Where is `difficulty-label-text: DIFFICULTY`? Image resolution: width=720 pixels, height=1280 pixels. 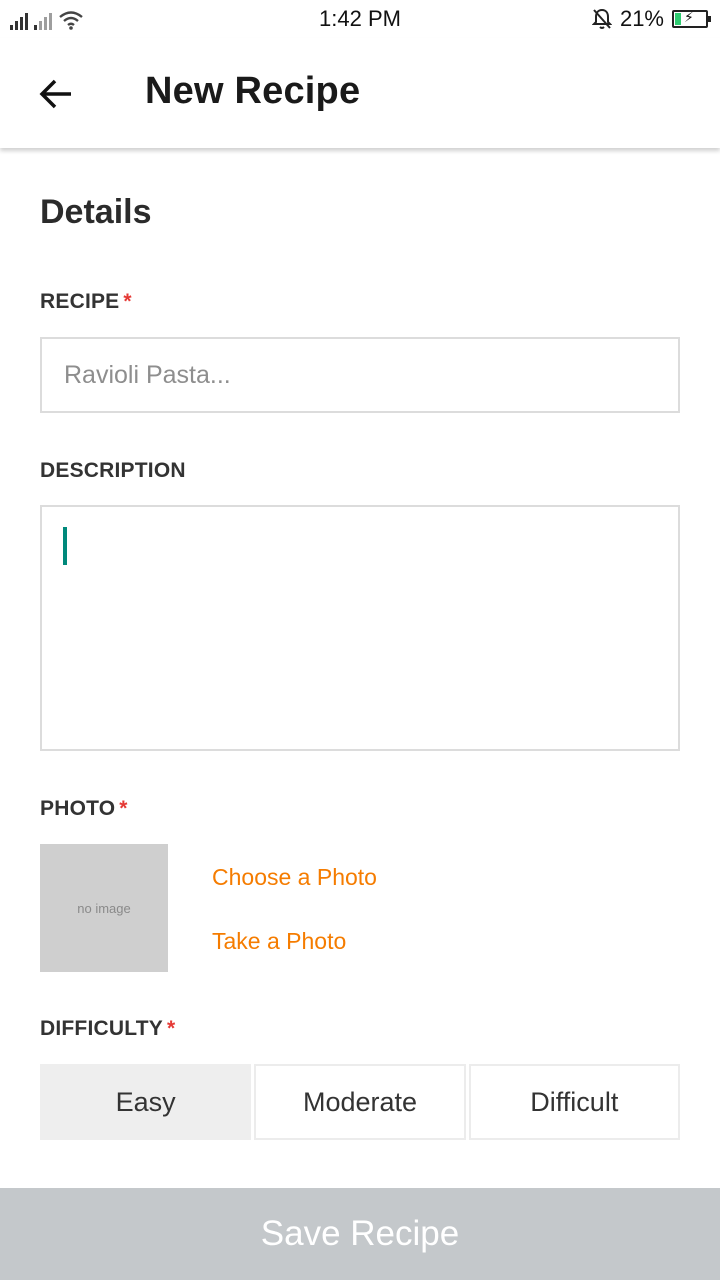 difficulty-label-text: DIFFICULTY is located at coordinates (101, 1028).